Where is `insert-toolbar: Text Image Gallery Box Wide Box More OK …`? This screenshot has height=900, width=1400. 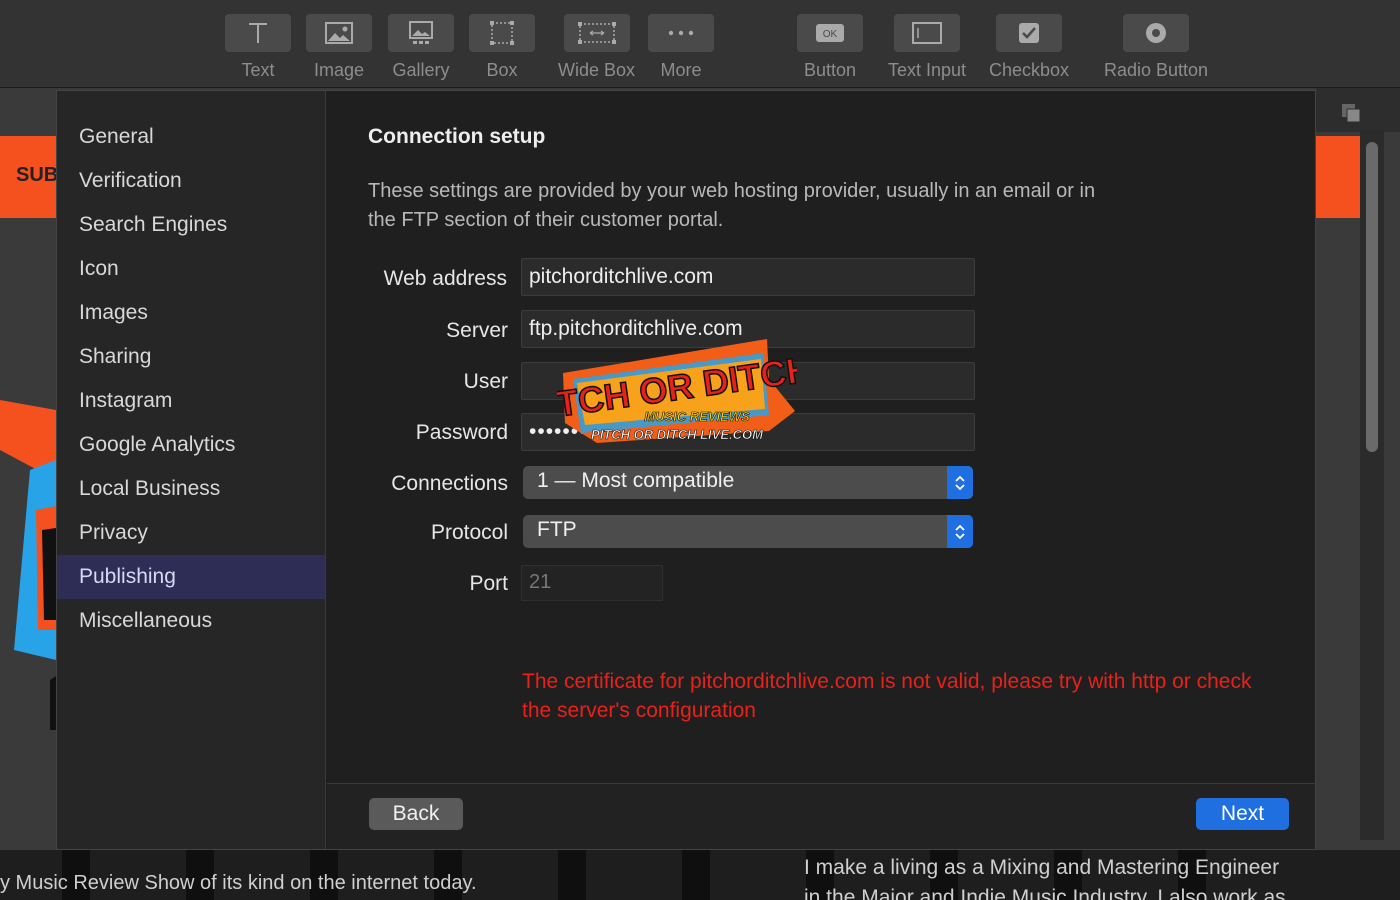 insert-toolbar: Text Image Gallery Box Wide Box More OK … is located at coordinates (700, 44).